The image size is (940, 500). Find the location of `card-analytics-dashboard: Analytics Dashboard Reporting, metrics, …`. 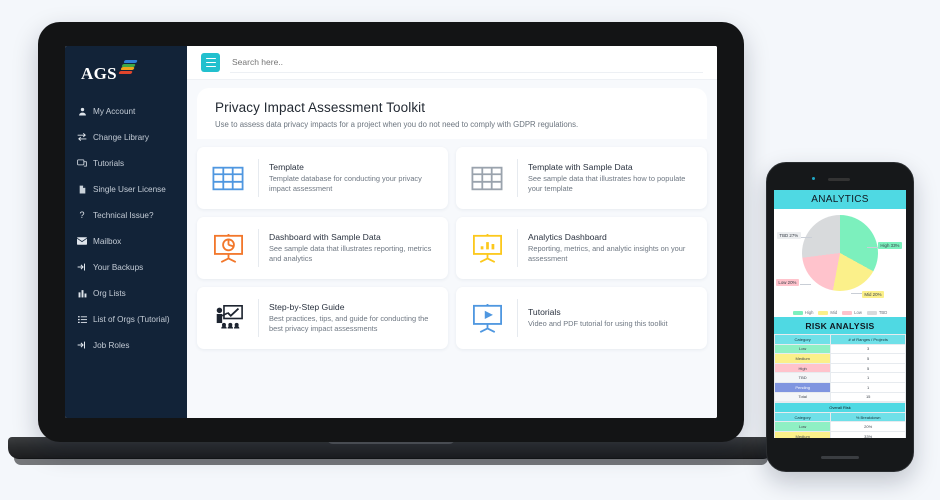

card-analytics-dashboard: Analytics Dashboard Reporting, metrics, … is located at coordinates (581, 248).